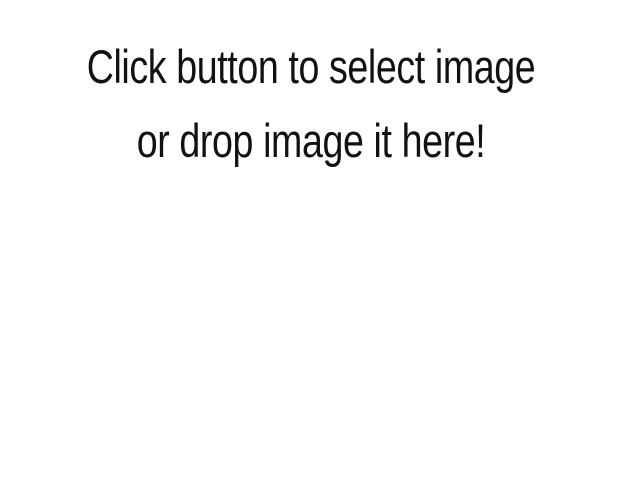  I want to click on drop-instructions-line-2: or drop image it here!, so click(311, 140).